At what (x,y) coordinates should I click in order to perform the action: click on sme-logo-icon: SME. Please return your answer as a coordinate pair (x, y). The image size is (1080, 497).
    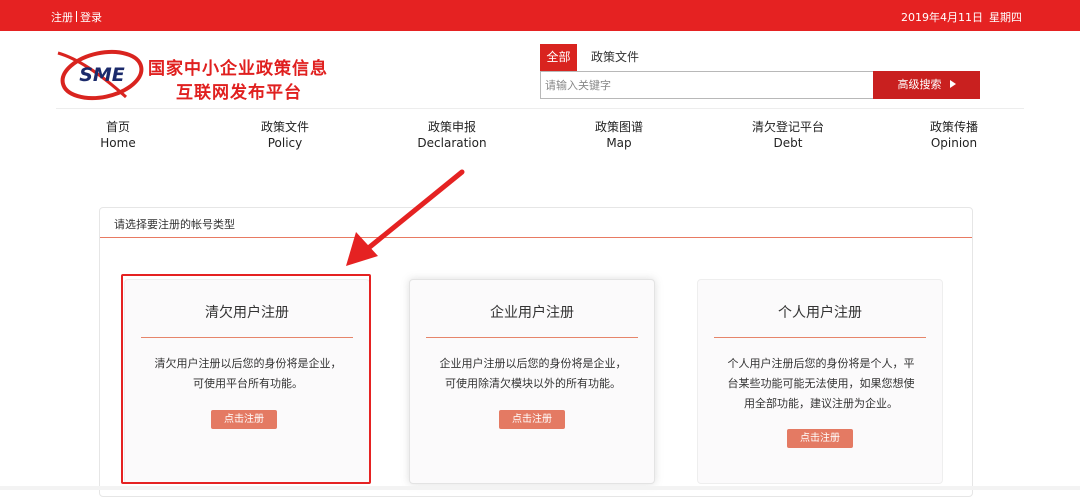
    Looking at the image, I should click on (100, 75).